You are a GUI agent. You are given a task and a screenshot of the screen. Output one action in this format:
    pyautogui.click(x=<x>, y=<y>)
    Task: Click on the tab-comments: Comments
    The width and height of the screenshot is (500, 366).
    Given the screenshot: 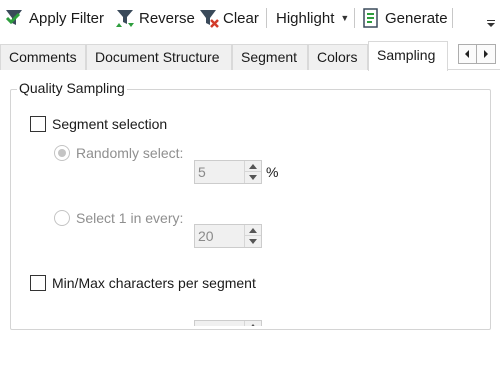 What is the action you would take?
    pyautogui.click(x=43, y=57)
    